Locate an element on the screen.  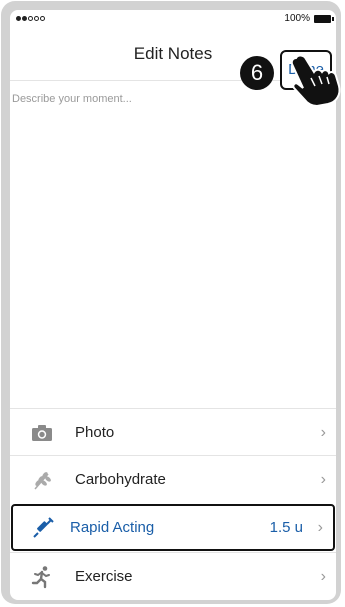
list-item-label: Exercise is located at coordinates (104, 576).